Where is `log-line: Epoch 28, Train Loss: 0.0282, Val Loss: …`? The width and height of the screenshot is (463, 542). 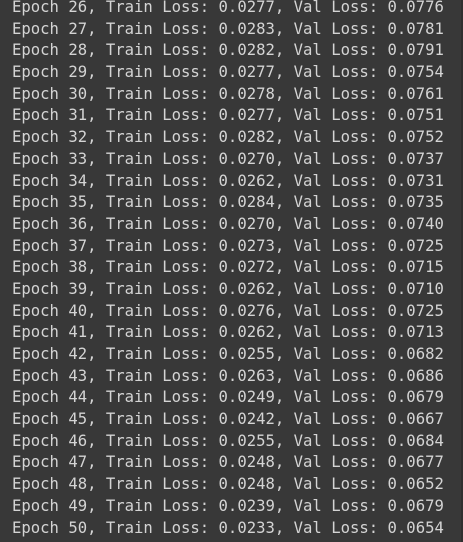
log-line: Epoch 28, Train Loss: 0.0282, Val Loss: … is located at coordinates (228, 50).